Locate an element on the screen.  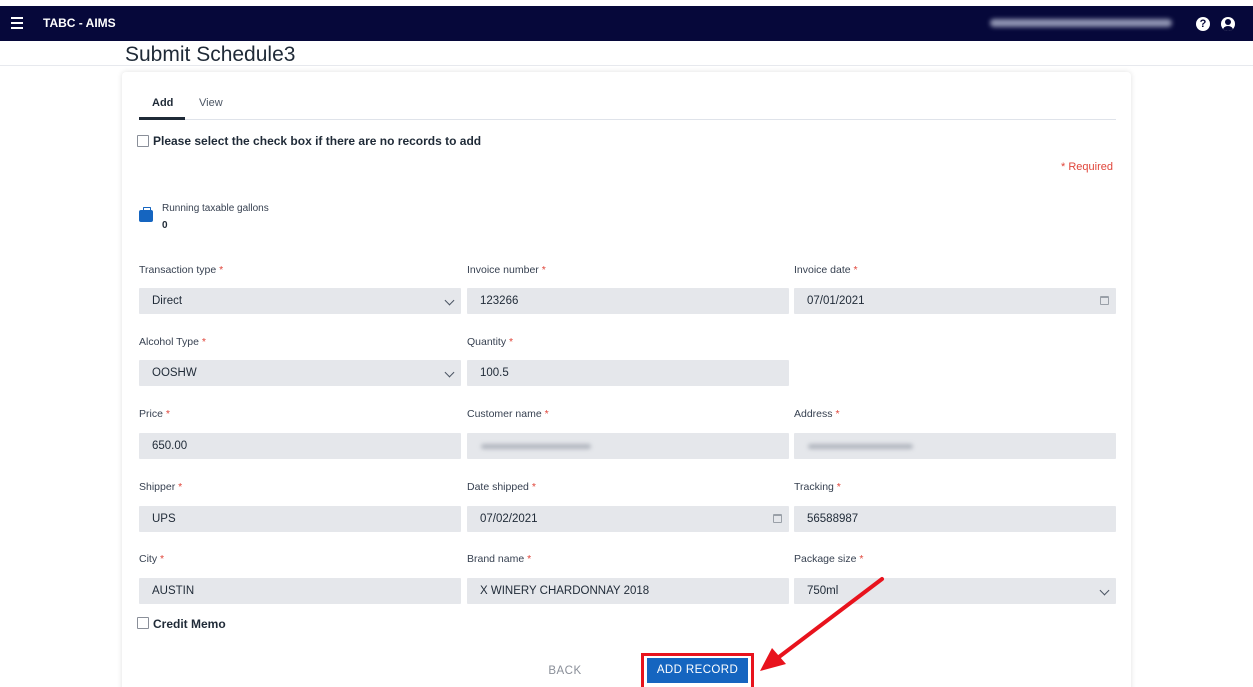
invoice-date-input: 07/01/2021 is located at coordinates (955, 301).